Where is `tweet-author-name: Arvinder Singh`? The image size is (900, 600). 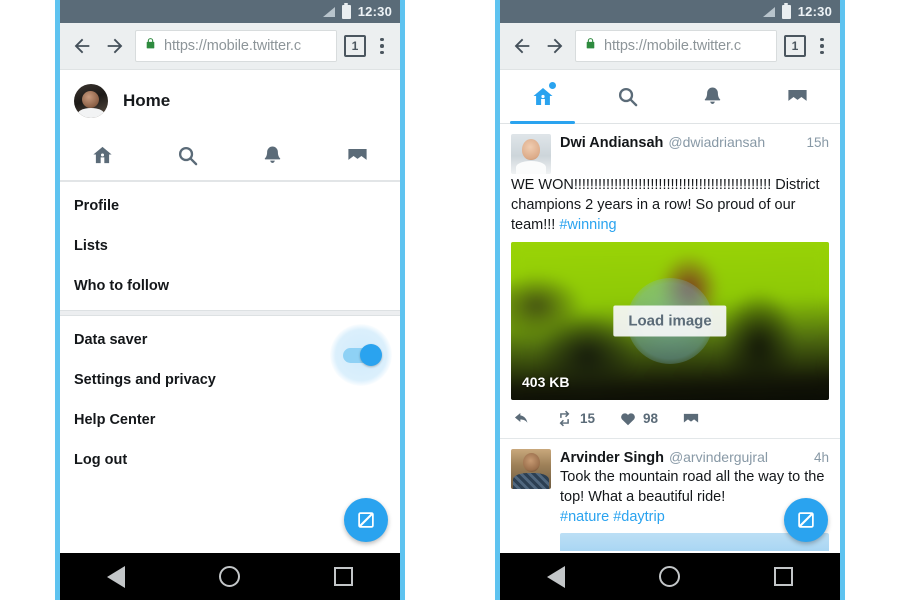
tweet-author-name: Arvinder Singh is located at coordinates (612, 458).